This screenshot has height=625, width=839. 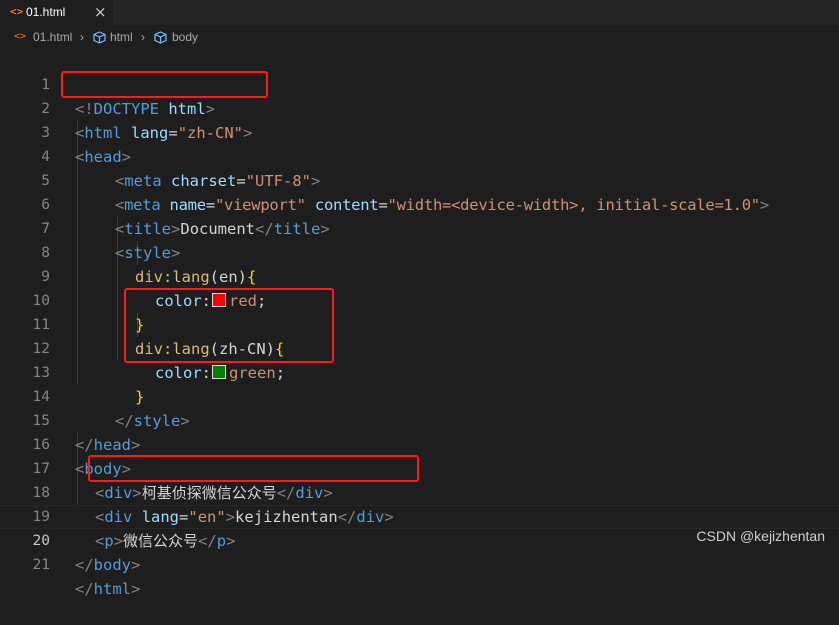 What do you see at coordinates (419, 227) in the screenshot?
I see `code-line: 7 <style>` at bounding box center [419, 227].